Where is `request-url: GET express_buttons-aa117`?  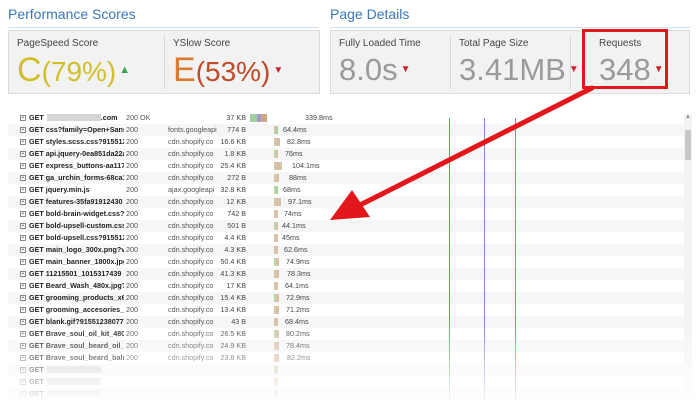
request-url: GET express_buttons-aa117 is located at coordinates (76, 166).